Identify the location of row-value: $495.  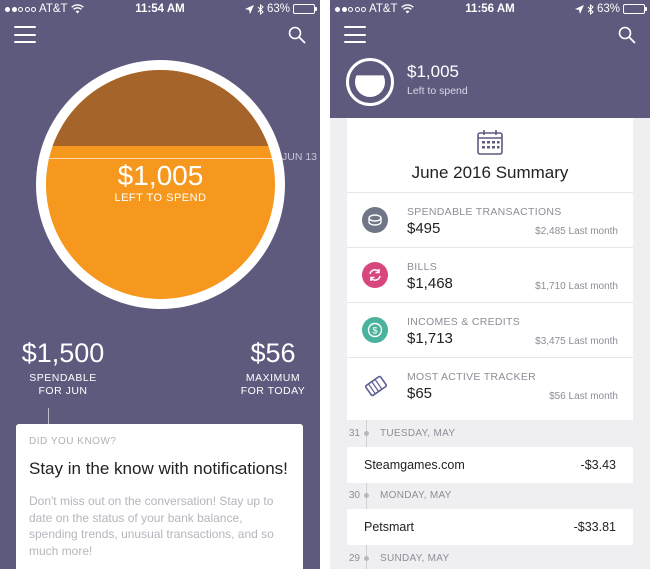
(424, 228).